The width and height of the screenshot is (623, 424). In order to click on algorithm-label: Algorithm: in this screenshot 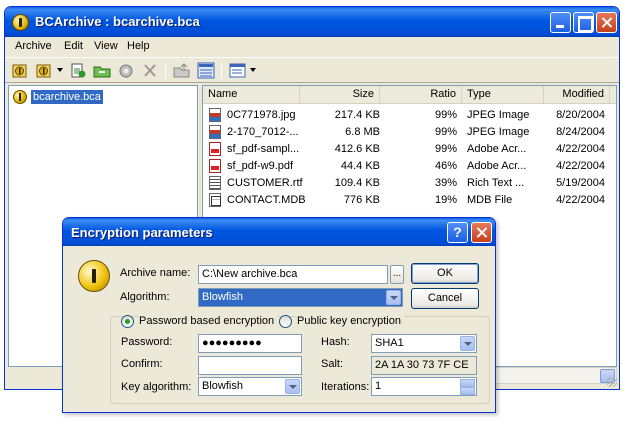, I will do `click(145, 297)`.